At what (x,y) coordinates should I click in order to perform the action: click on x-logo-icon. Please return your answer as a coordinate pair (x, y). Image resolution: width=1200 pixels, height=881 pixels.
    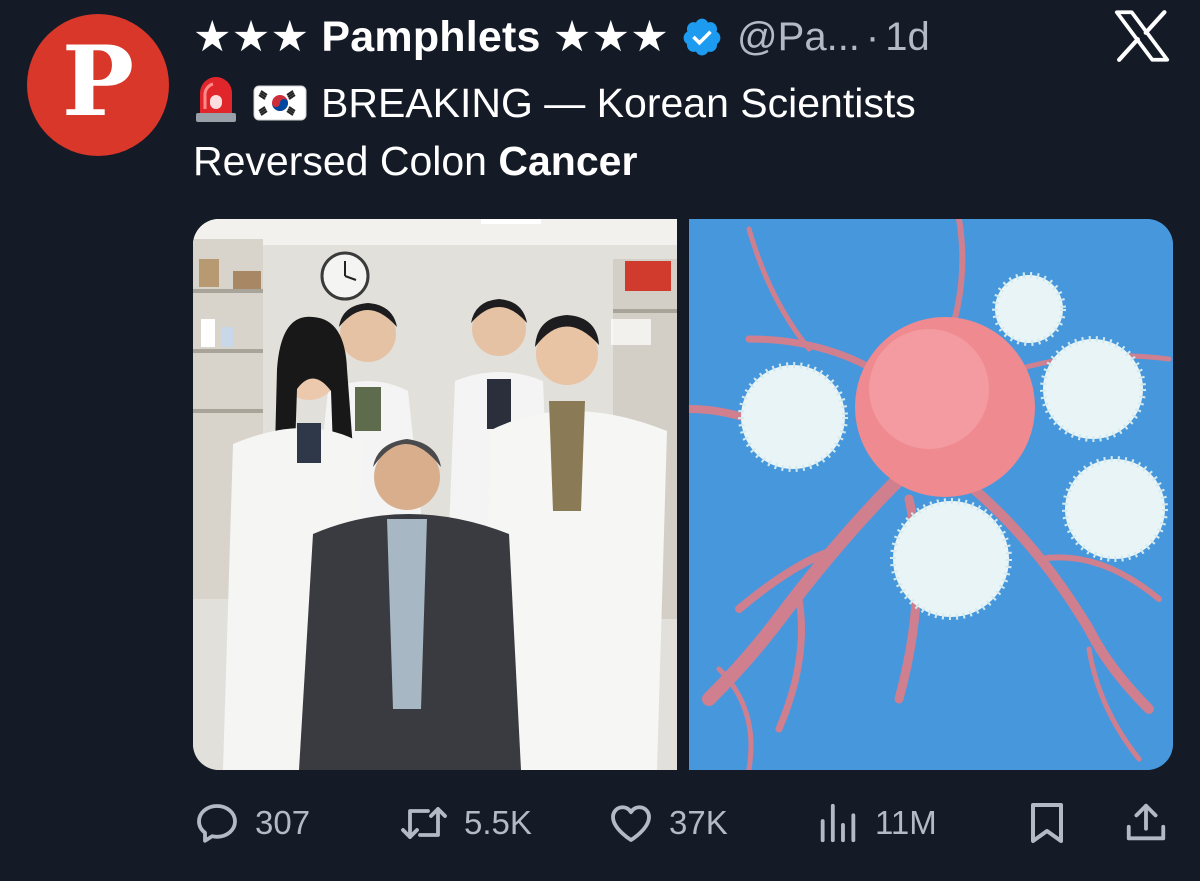
    Looking at the image, I should click on (1142, 36).